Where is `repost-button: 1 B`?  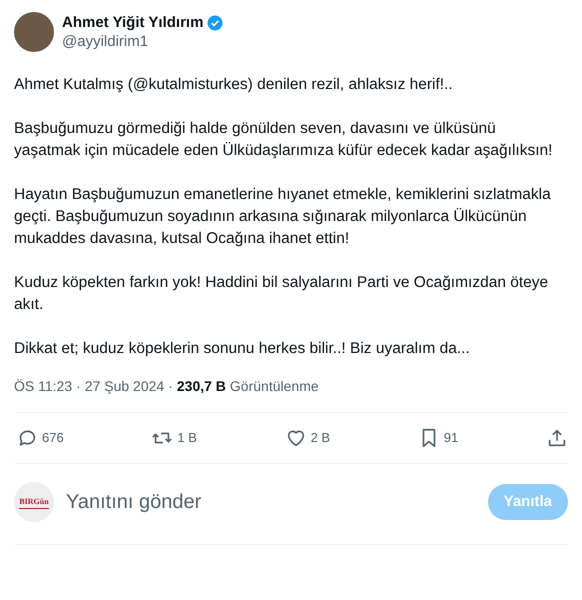
repost-button: 1 B is located at coordinates (174, 438).